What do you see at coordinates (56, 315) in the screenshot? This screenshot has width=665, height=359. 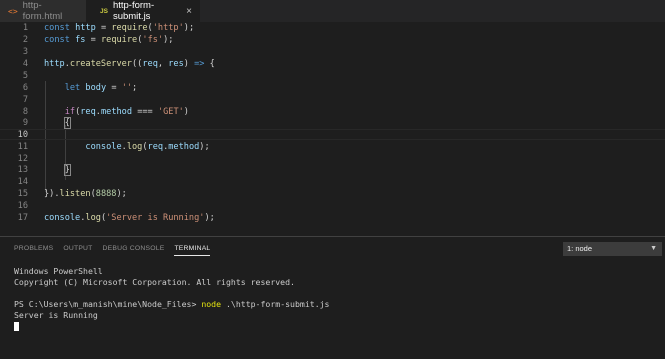 I see `terminal-line: Server is Running` at bounding box center [56, 315].